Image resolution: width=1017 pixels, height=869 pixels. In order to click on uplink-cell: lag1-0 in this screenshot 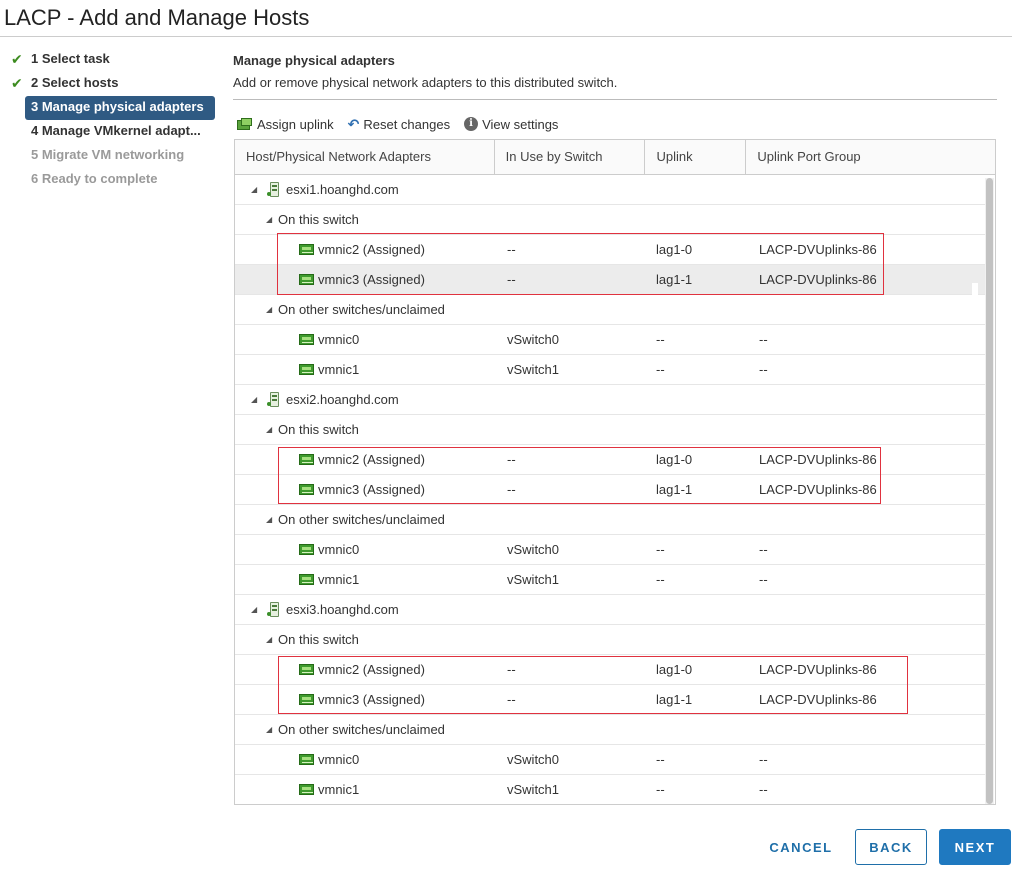, I will do `click(674, 669)`.